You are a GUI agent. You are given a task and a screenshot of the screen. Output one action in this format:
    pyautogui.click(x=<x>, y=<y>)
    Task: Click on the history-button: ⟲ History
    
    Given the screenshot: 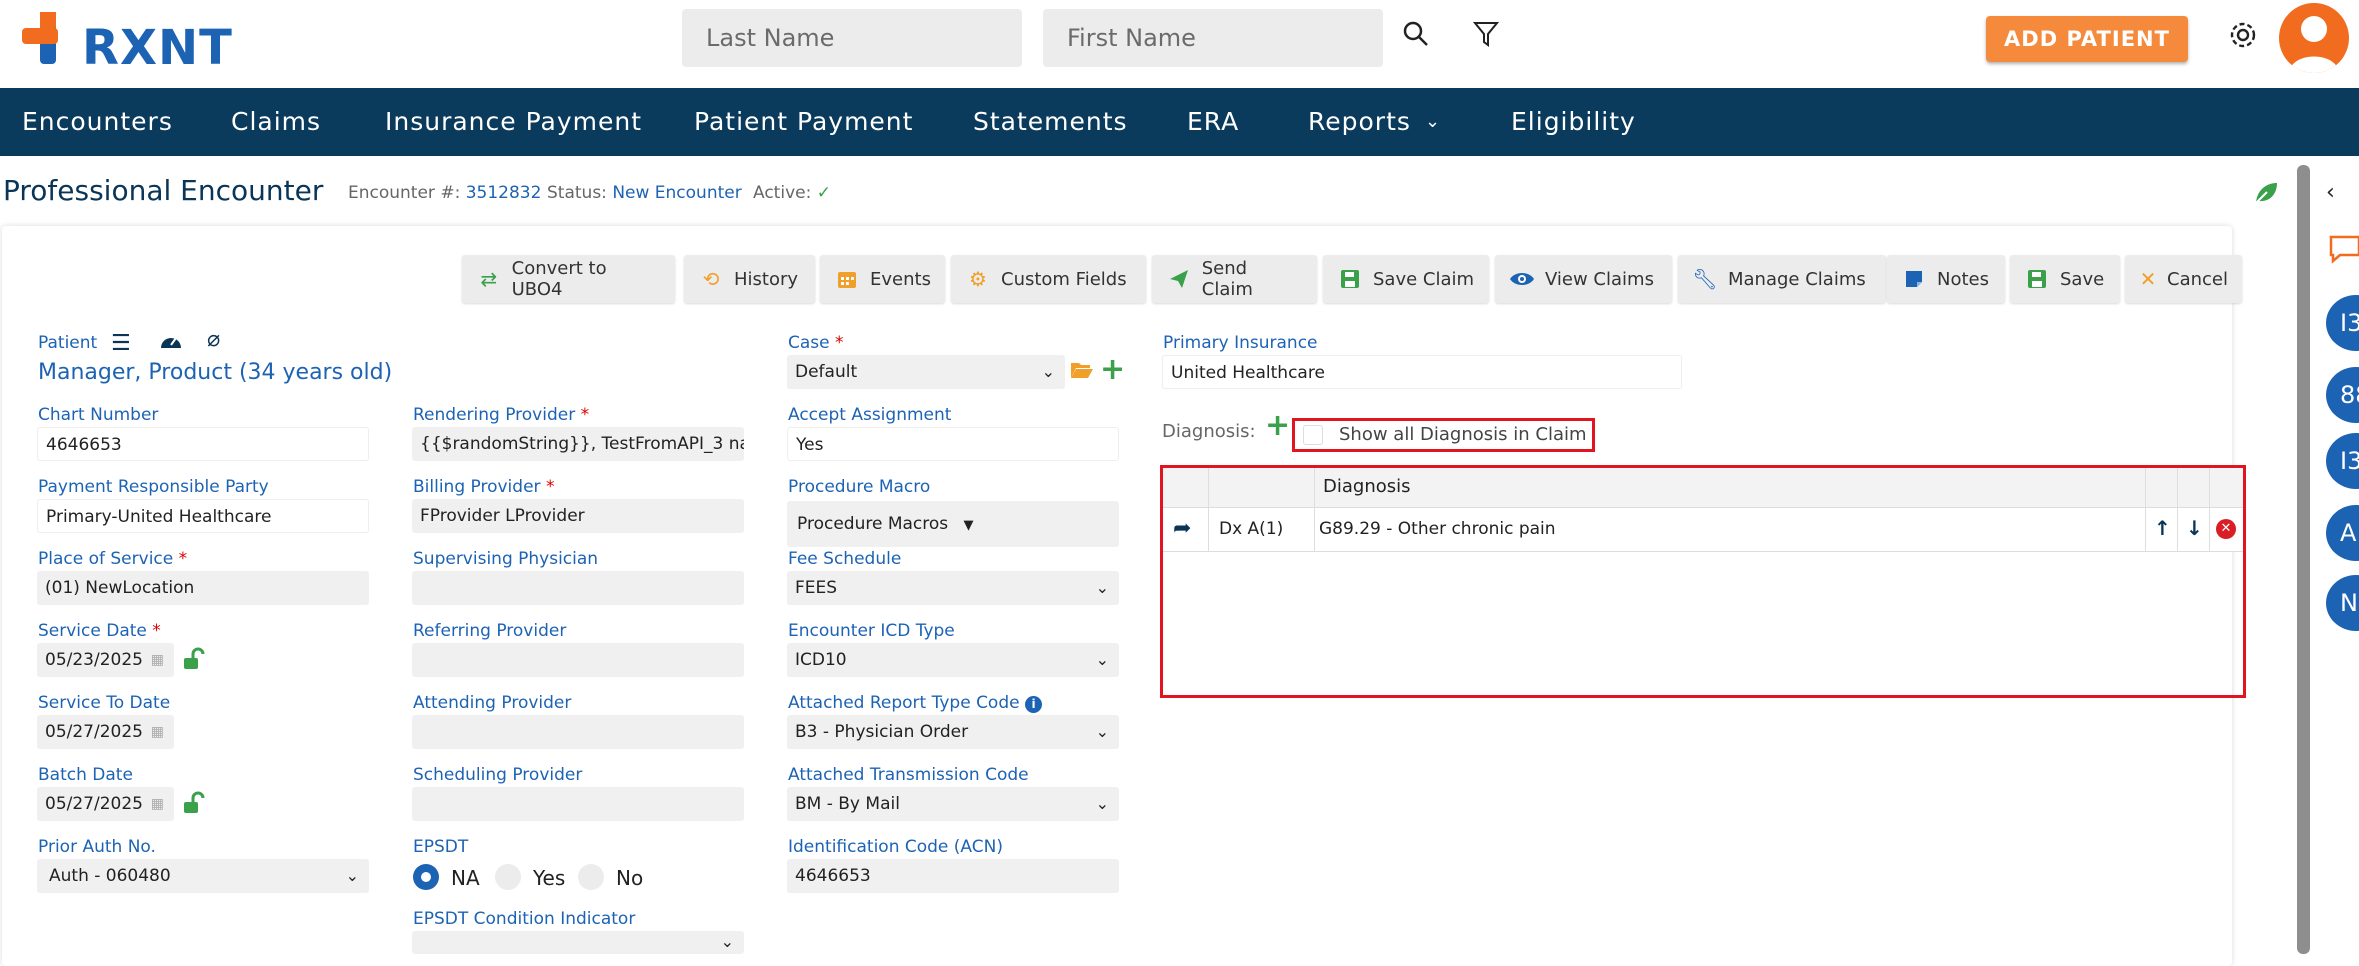 What is the action you would take?
    pyautogui.click(x=749, y=279)
    